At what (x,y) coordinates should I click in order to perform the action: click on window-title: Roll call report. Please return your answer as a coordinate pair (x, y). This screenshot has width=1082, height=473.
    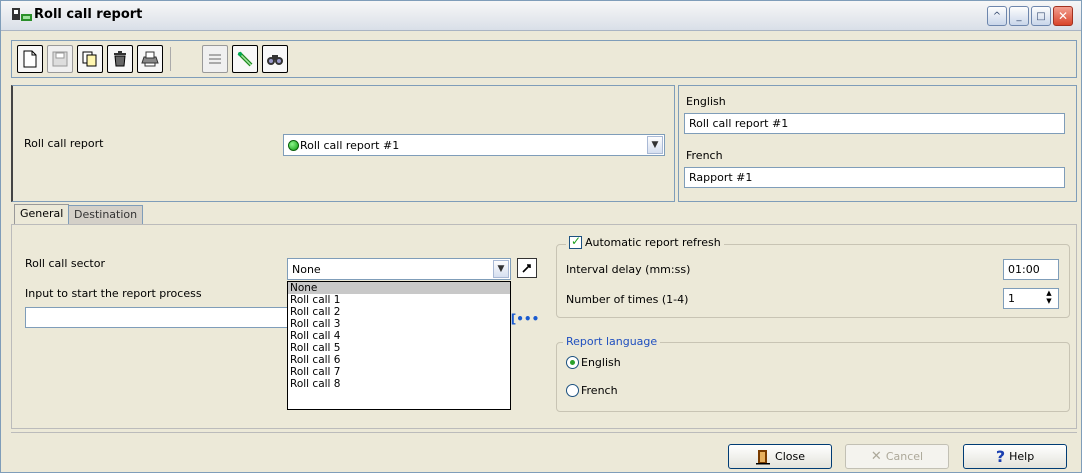
    Looking at the image, I should click on (88, 14).